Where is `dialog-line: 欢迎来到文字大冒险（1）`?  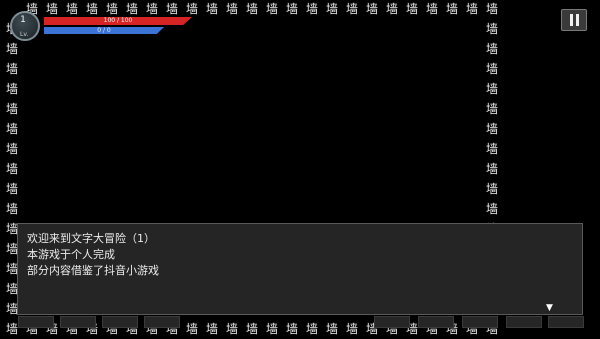
dialog-line: 欢迎来到文字大冒险（1） is located at coordinates (91, 238).